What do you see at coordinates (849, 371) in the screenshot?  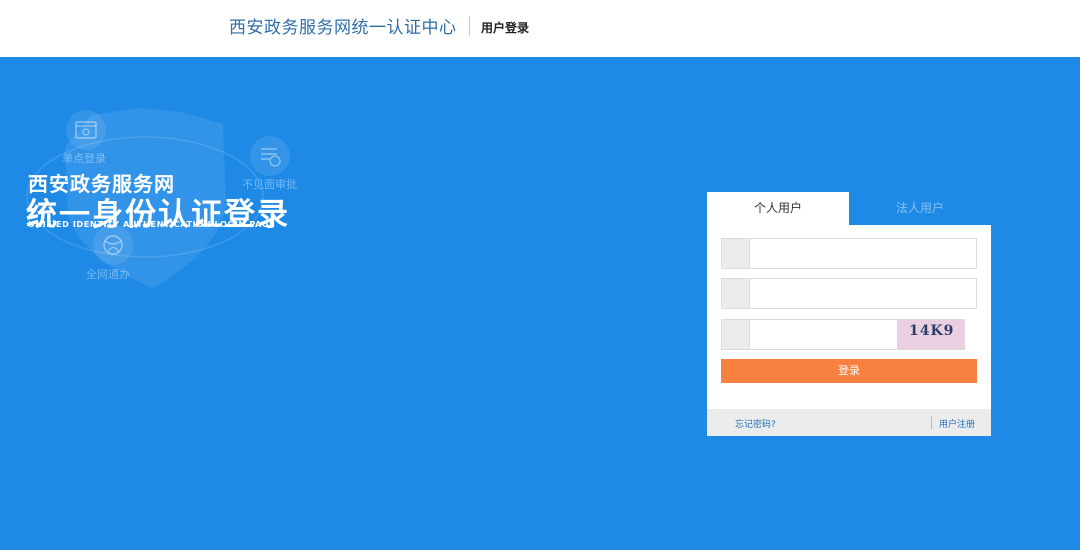 I see `login-button: 登录` at bounding box center [849, 371].